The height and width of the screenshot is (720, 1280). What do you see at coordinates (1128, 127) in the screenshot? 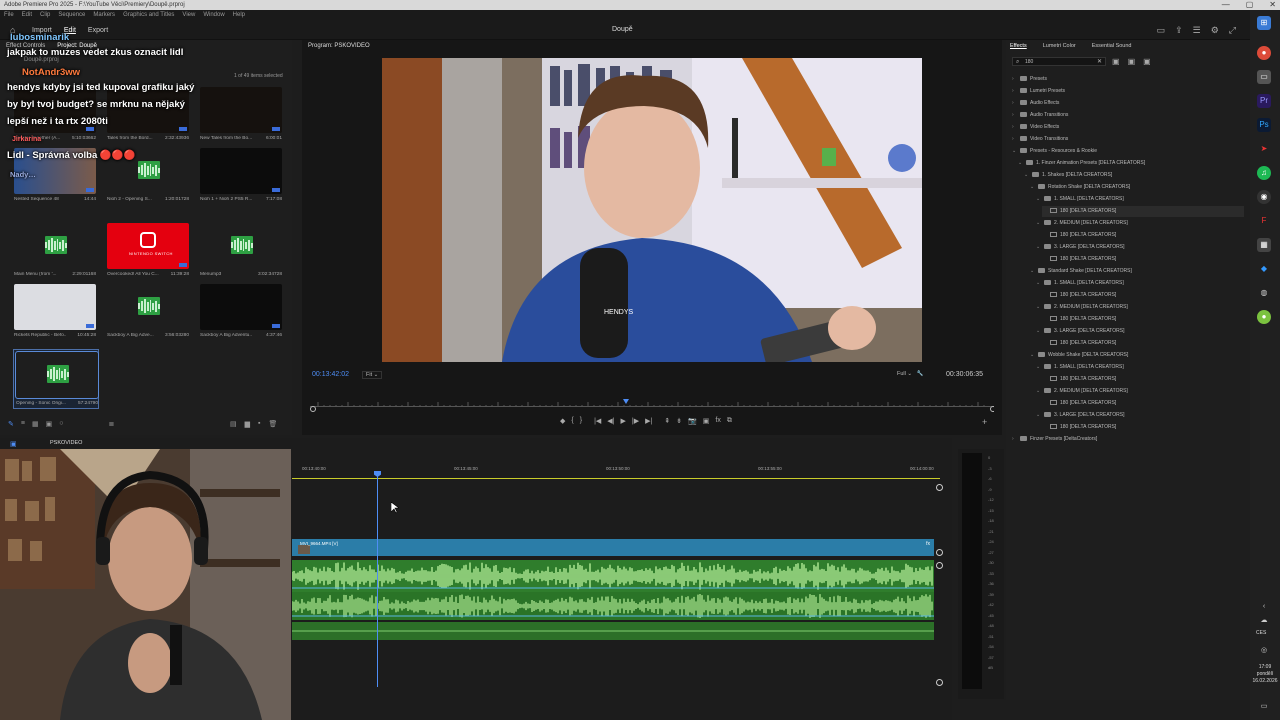
I see `effect-folder-item: › Video Effects` at bounding box center [1128, 127].